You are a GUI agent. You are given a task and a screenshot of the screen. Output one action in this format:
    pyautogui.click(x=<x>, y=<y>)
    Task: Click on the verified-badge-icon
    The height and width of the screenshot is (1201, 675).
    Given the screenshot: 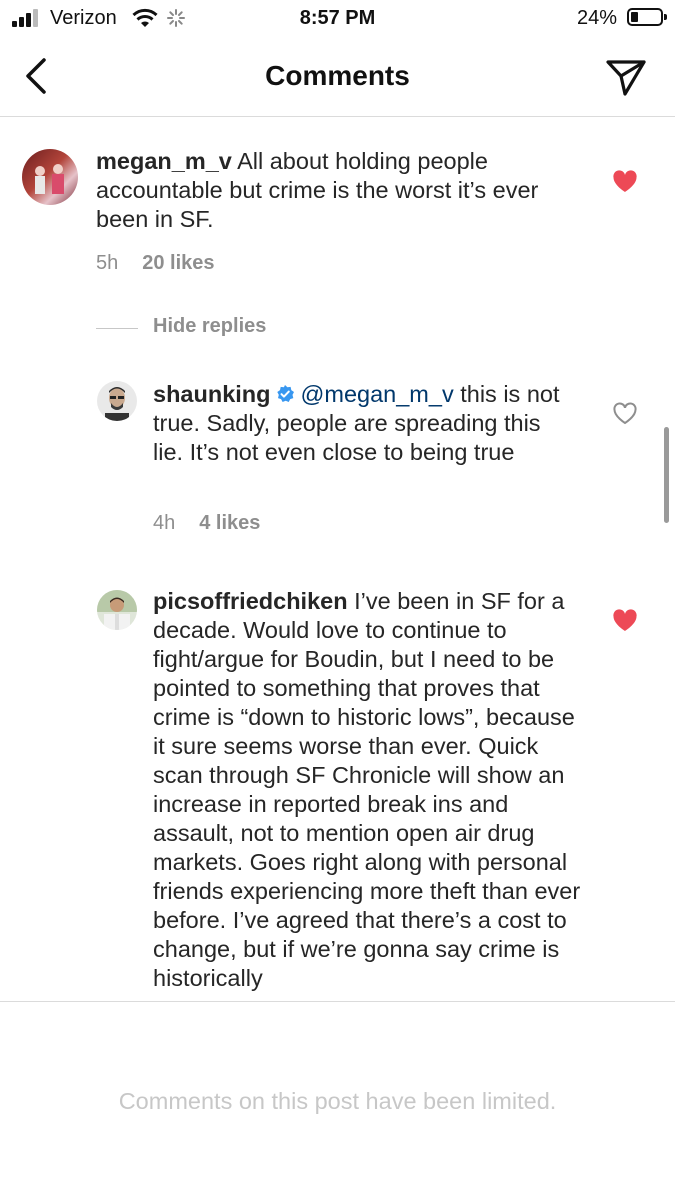 What is the action you would take?
    pyautogui.click(x=285, y=393)
    